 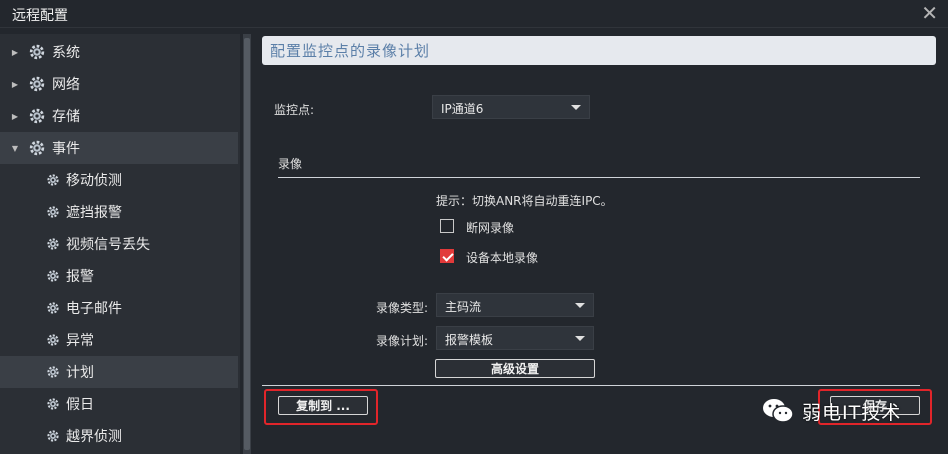 What do you see at coordinates (119, 116) in the screenshot?
I see `sidebar-item: ▶ 存储` at bounding box center [119, 116].